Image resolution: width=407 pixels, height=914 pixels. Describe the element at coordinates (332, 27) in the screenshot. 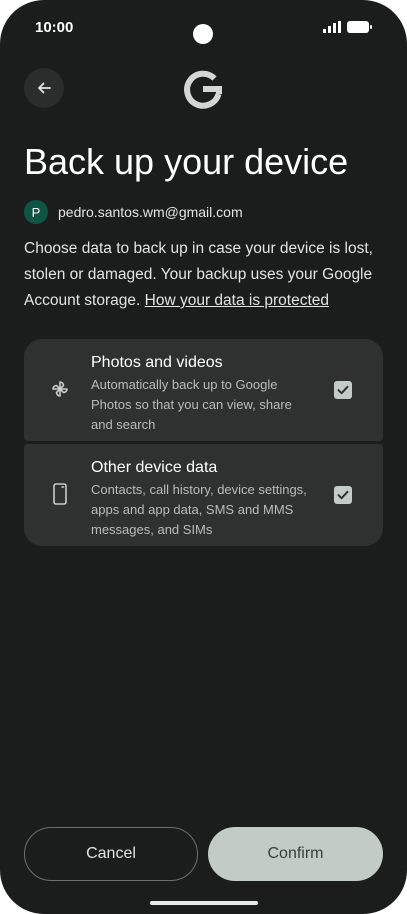

I see `signal-icon` at that location.